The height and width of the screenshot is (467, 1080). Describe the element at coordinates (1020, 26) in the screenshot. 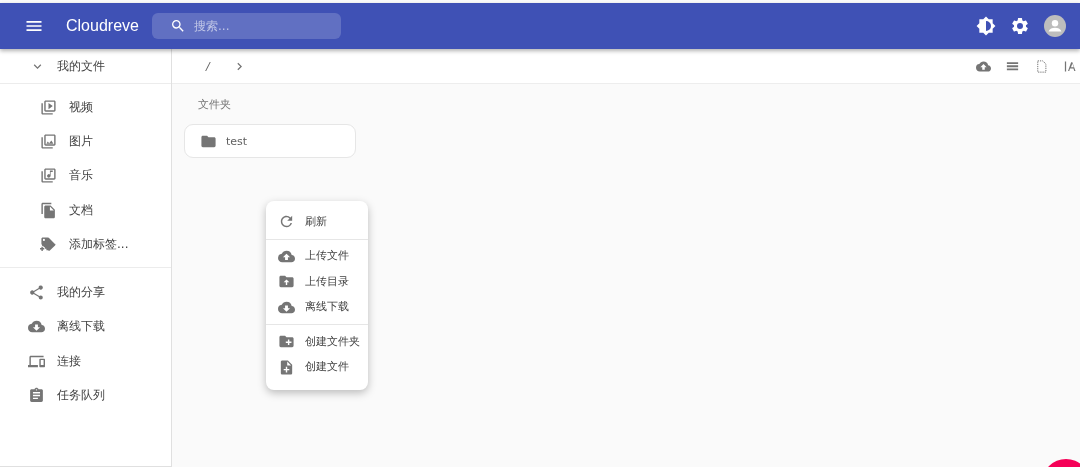

I see `settings-icon` at that location.